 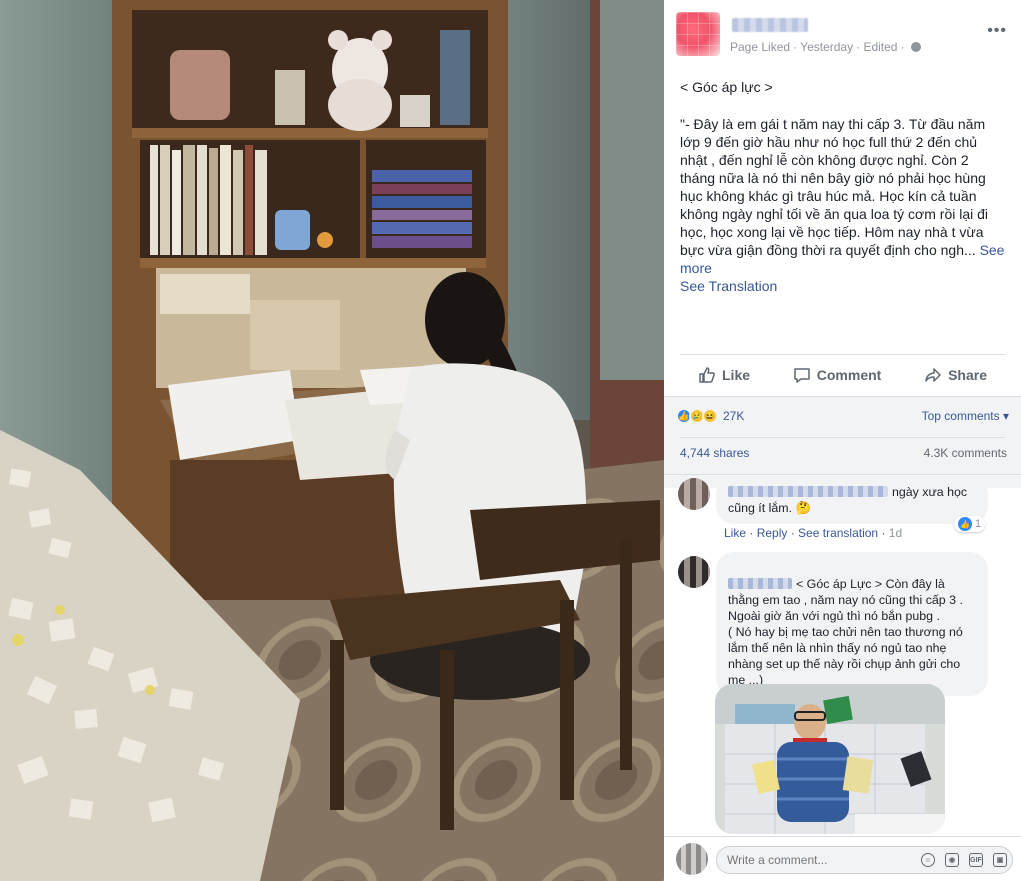 I want to click on share-arrow-icon, so click(x=933, y=375).